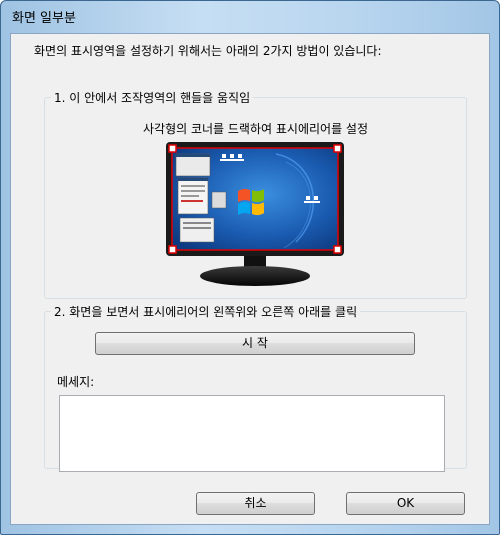 Image resolution: width=500 pixels, height=535 pixels. Describe the element at coordinates (337, 148) in the screenshot. I see `handle-top-right` at that location.